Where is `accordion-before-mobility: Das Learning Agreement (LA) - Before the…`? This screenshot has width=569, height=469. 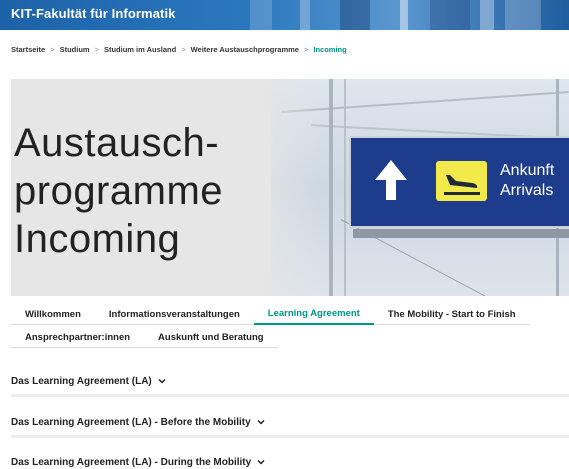
accordion-before-mobility: Das Learning Agreement (LA) - Before the… is located at coordinates (290, 425).